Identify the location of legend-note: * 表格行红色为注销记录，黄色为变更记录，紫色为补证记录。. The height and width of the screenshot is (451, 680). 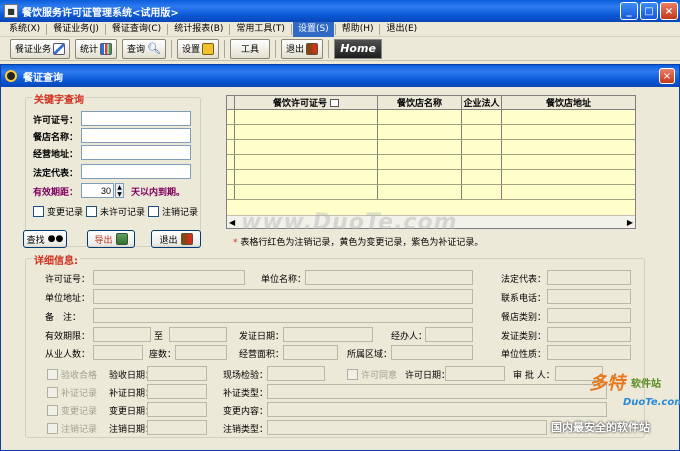
(358, 243).